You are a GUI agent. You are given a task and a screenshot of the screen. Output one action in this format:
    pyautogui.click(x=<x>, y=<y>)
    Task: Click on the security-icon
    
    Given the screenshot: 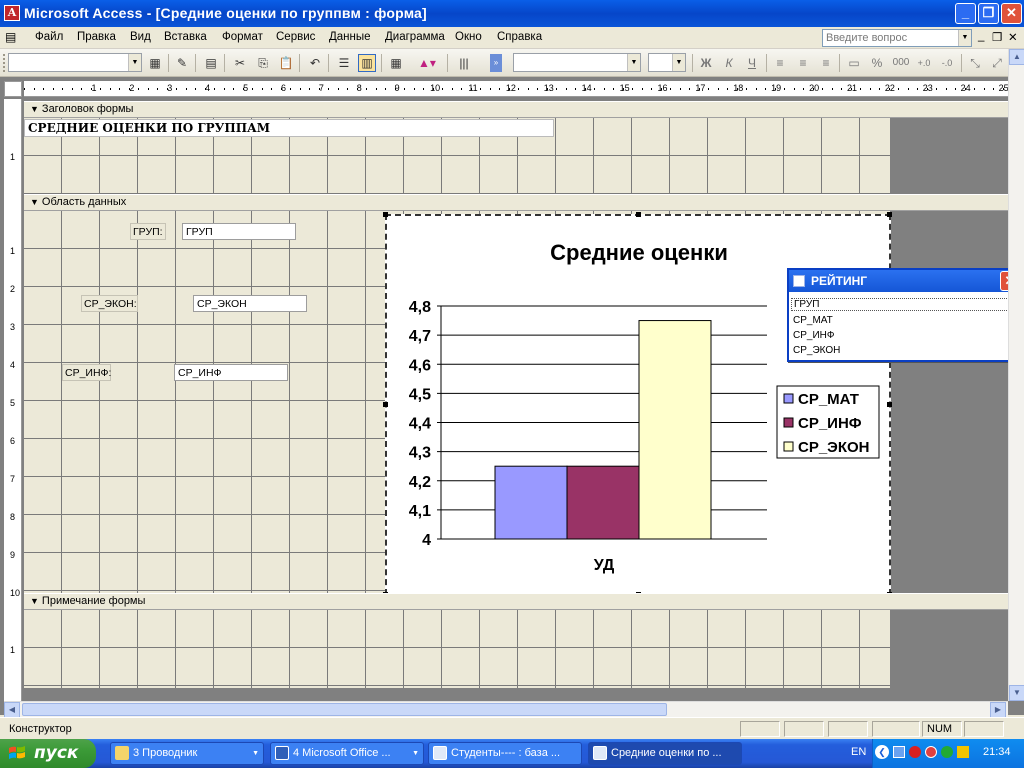 What is the action you would take?
    pyautogui.click(x=931, y=752)
    